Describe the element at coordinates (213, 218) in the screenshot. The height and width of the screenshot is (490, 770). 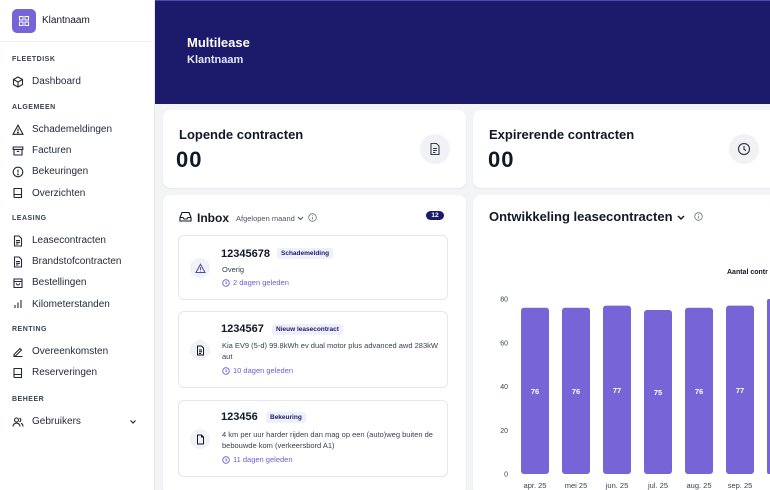
I see `inbox-title: Inbox` at that location.